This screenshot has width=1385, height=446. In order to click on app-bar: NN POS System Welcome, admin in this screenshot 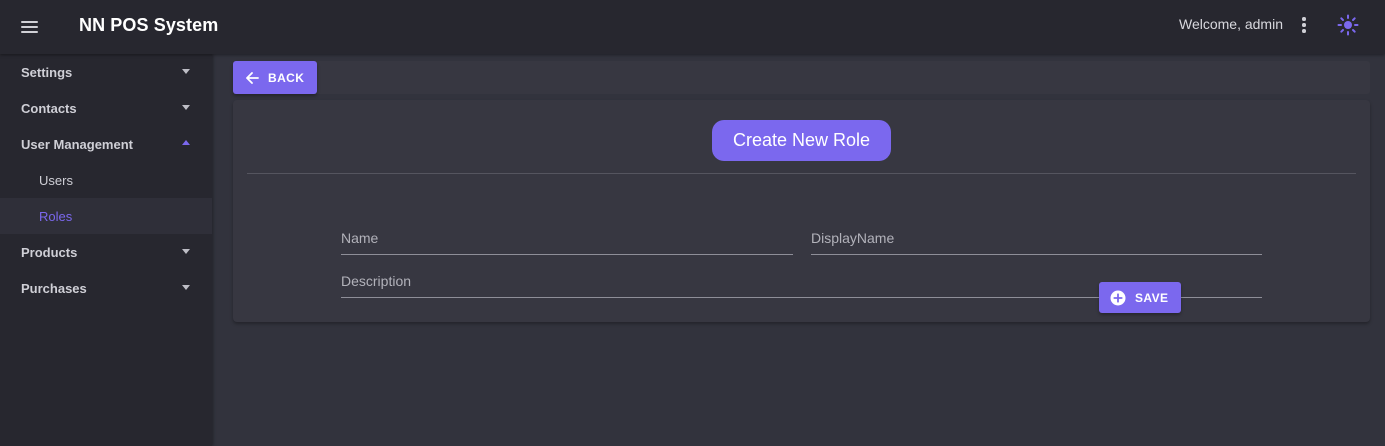, I will do `click(692, 27)`.